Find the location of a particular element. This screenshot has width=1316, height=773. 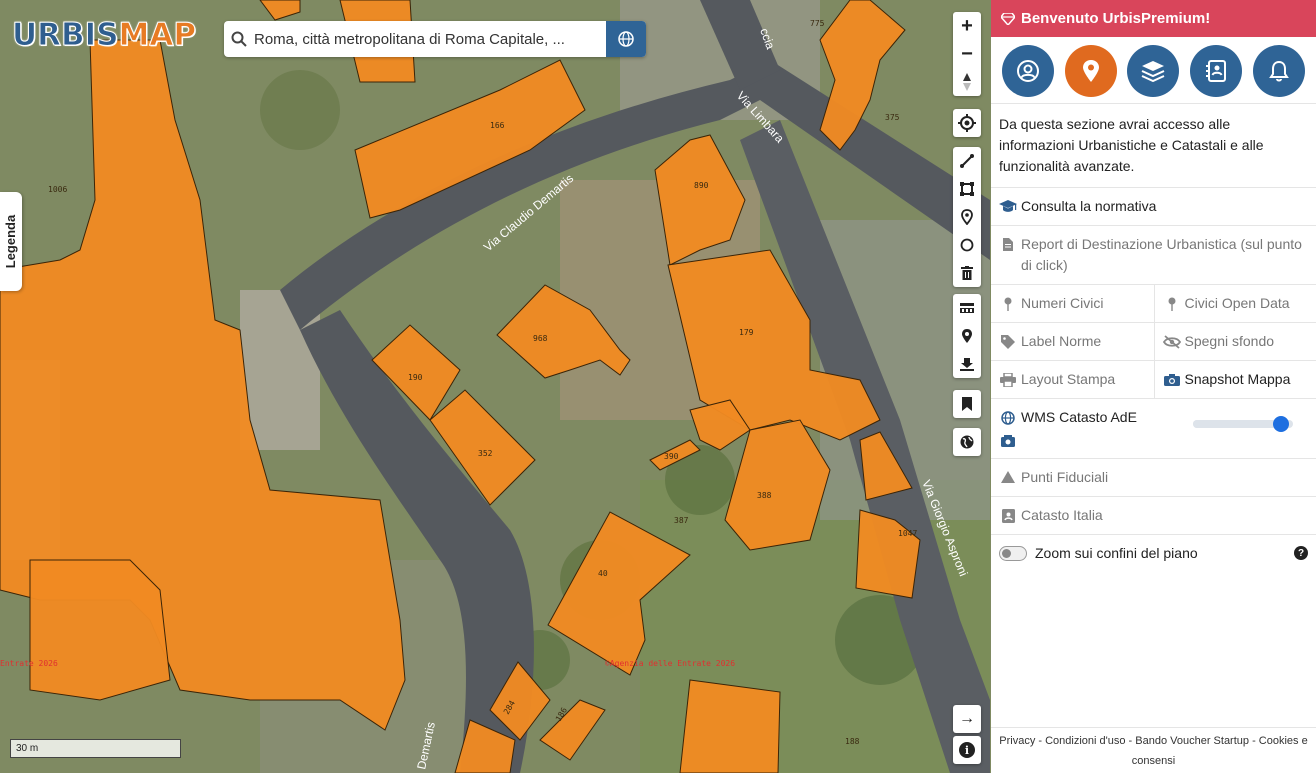

layers-stack-button is located at coordinates (967, 308).